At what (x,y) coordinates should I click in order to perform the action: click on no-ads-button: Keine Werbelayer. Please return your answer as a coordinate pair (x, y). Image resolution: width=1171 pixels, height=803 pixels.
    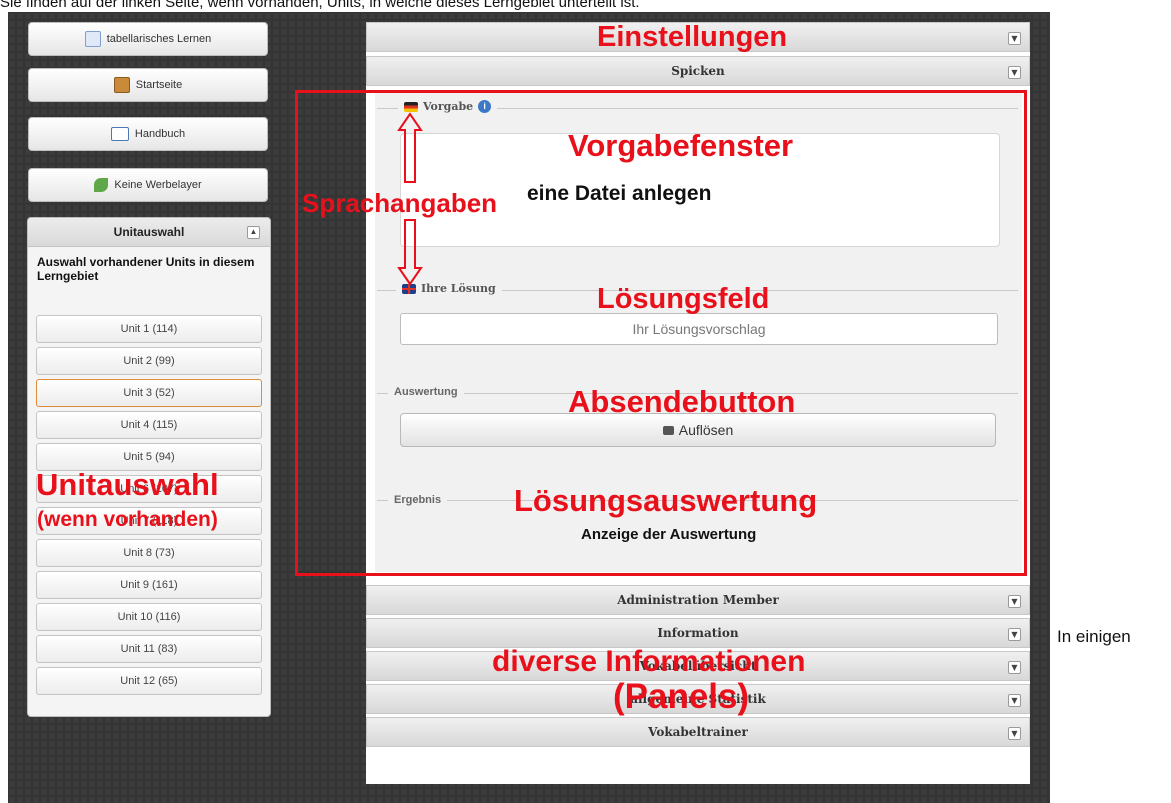
    Looking at the image, I should click on (148, 185).